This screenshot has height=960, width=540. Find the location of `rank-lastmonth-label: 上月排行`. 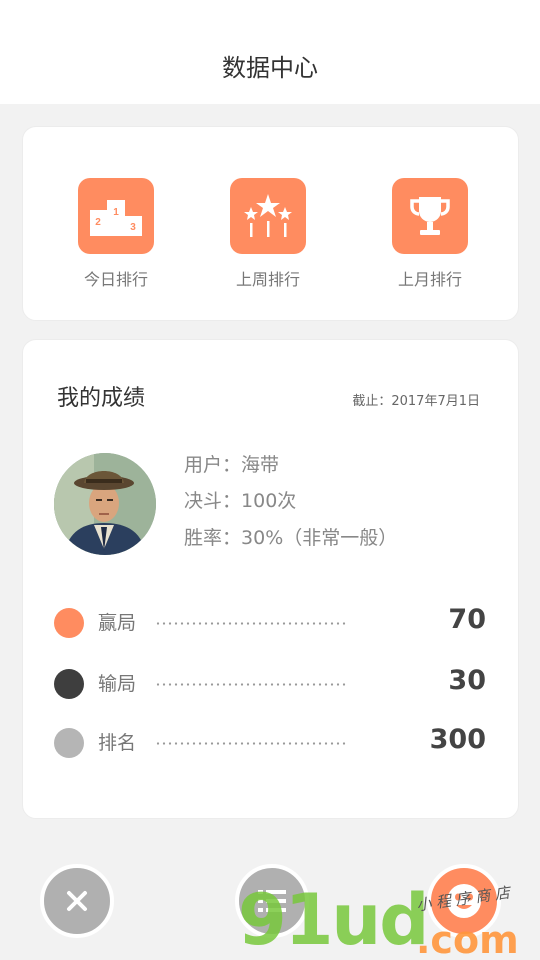

rank-lastmonth-label: 上月排行 is located at coordinates (429, 279).